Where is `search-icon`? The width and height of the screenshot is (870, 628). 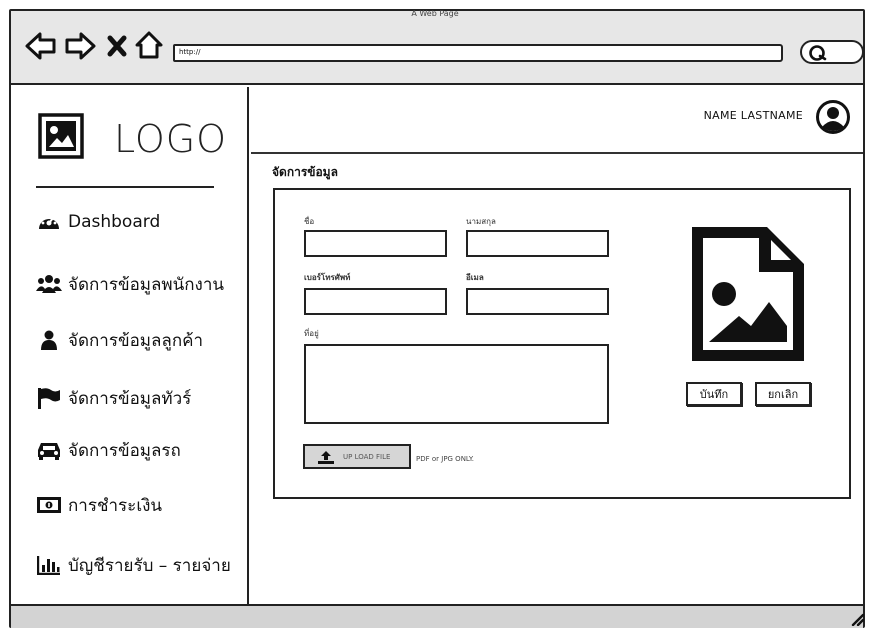
search-icon is located at coordinates (818, 53).